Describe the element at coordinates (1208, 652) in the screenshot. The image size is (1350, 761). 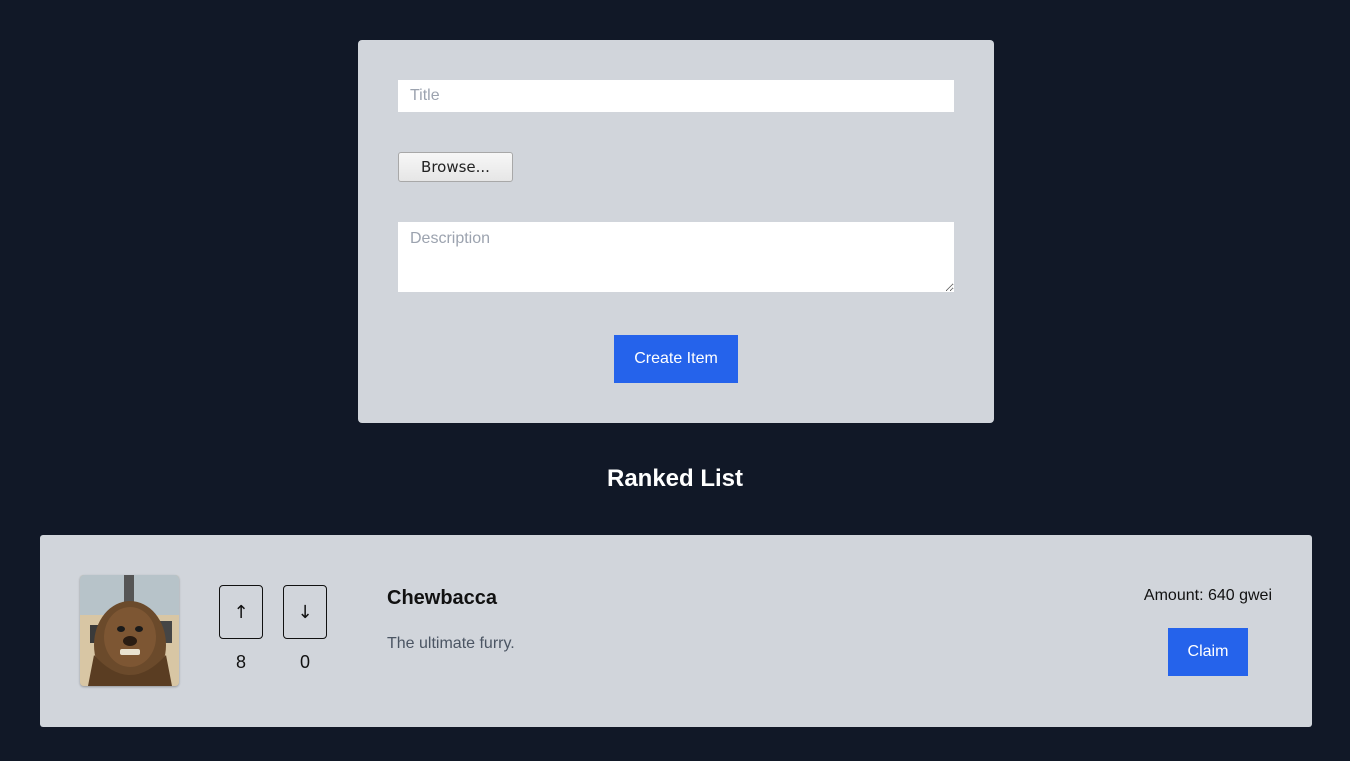
I see `claim-button: Claim` at that location.